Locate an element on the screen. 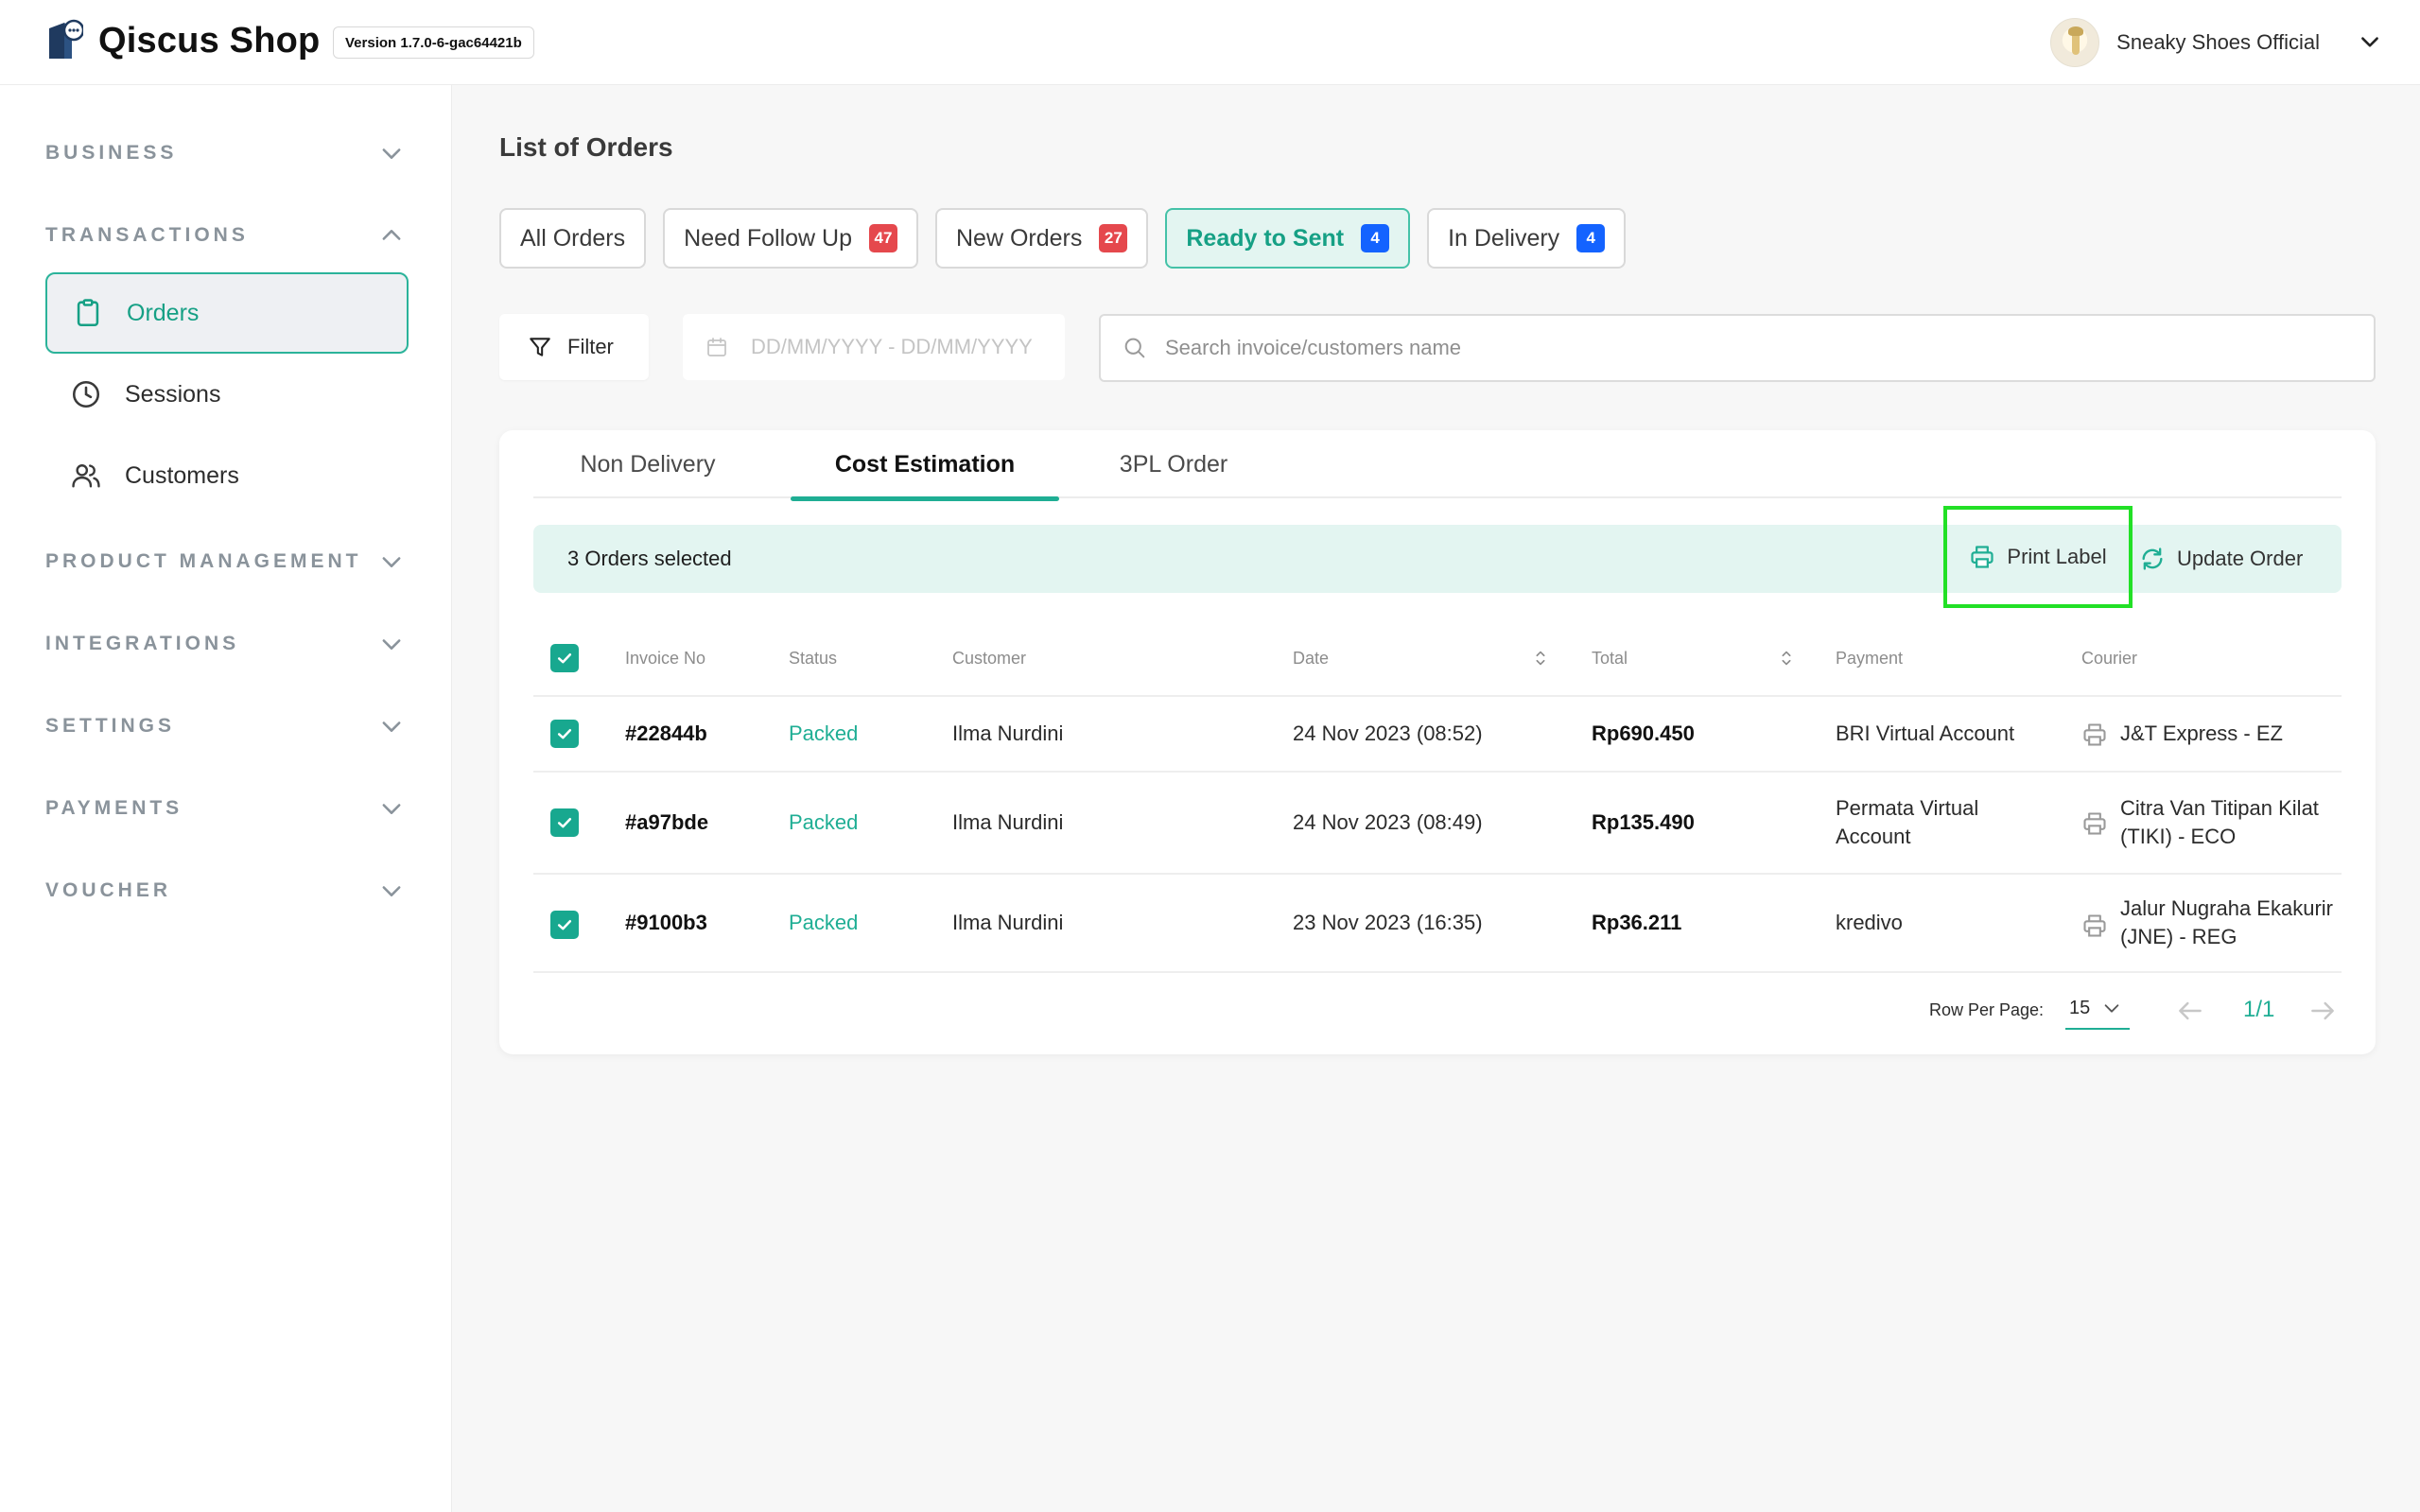  search-icon is located at coordinates (1134, 348).